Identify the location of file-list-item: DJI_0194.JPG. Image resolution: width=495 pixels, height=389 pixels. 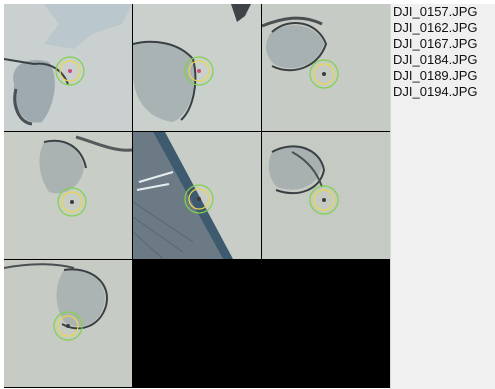
(443, 92).